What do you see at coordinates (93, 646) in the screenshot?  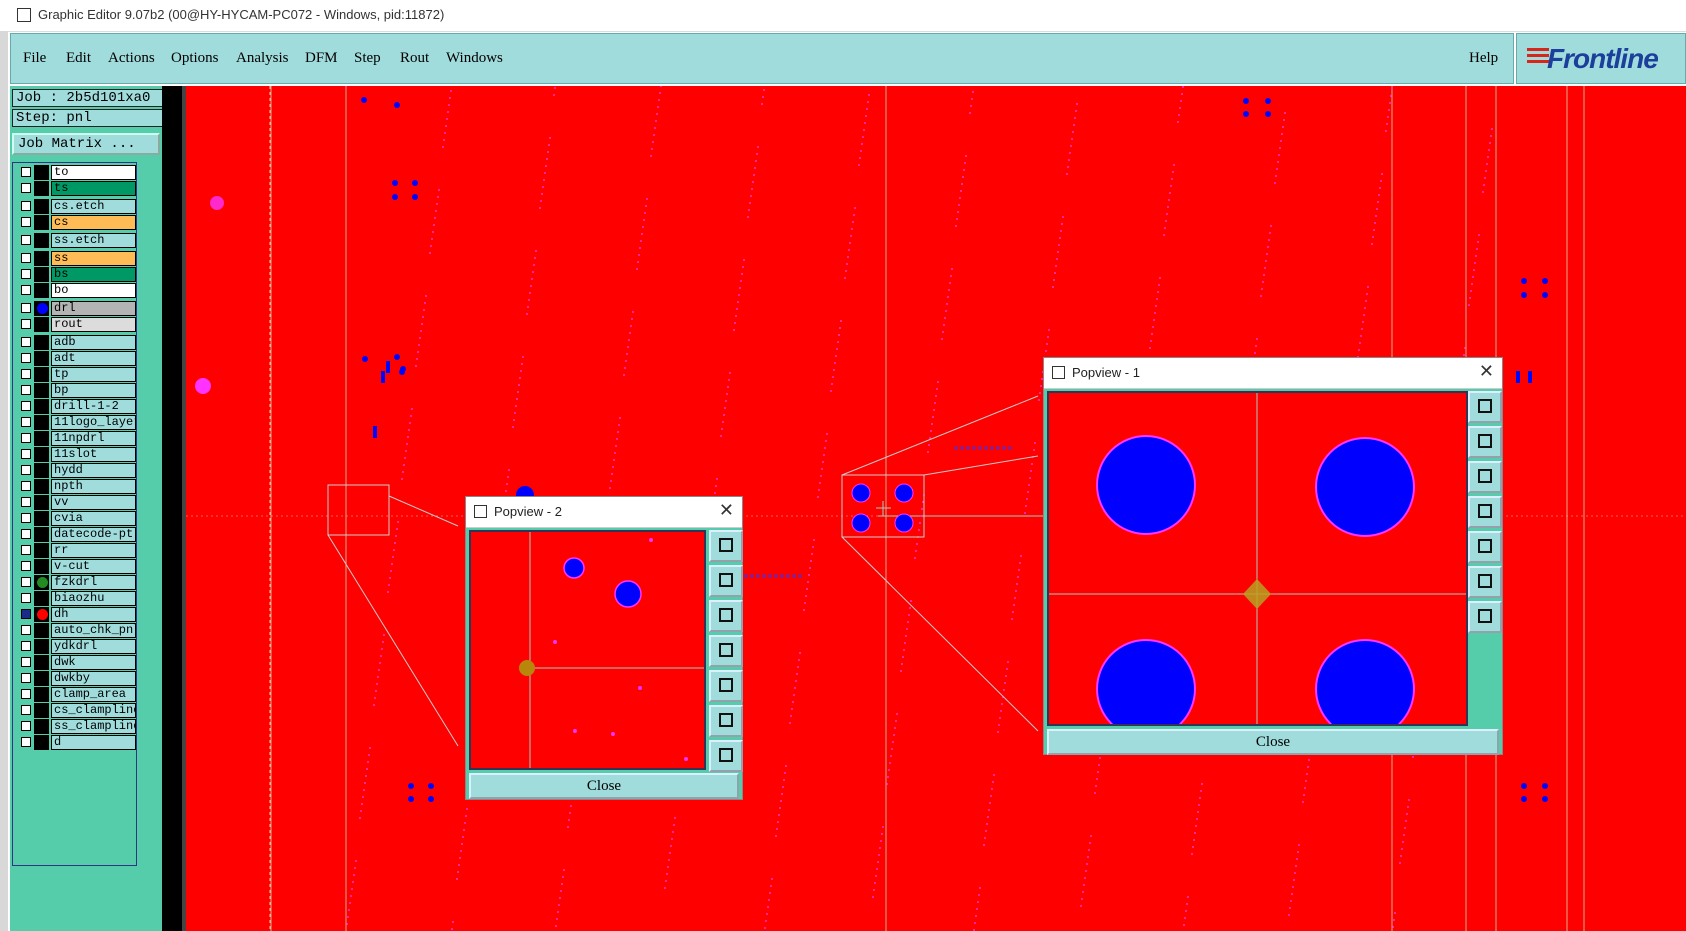 I see `layer-name: ydkdrl` at bounding box center [93, 646].